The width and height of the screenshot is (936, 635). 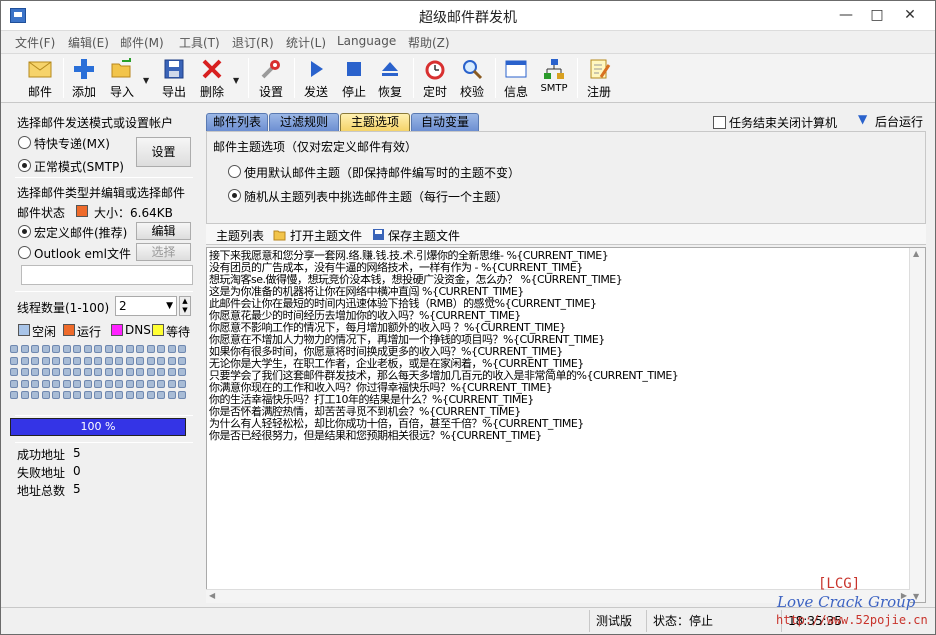 I want to click on background-run-label: 后台运行, so click(x=899, y=121).